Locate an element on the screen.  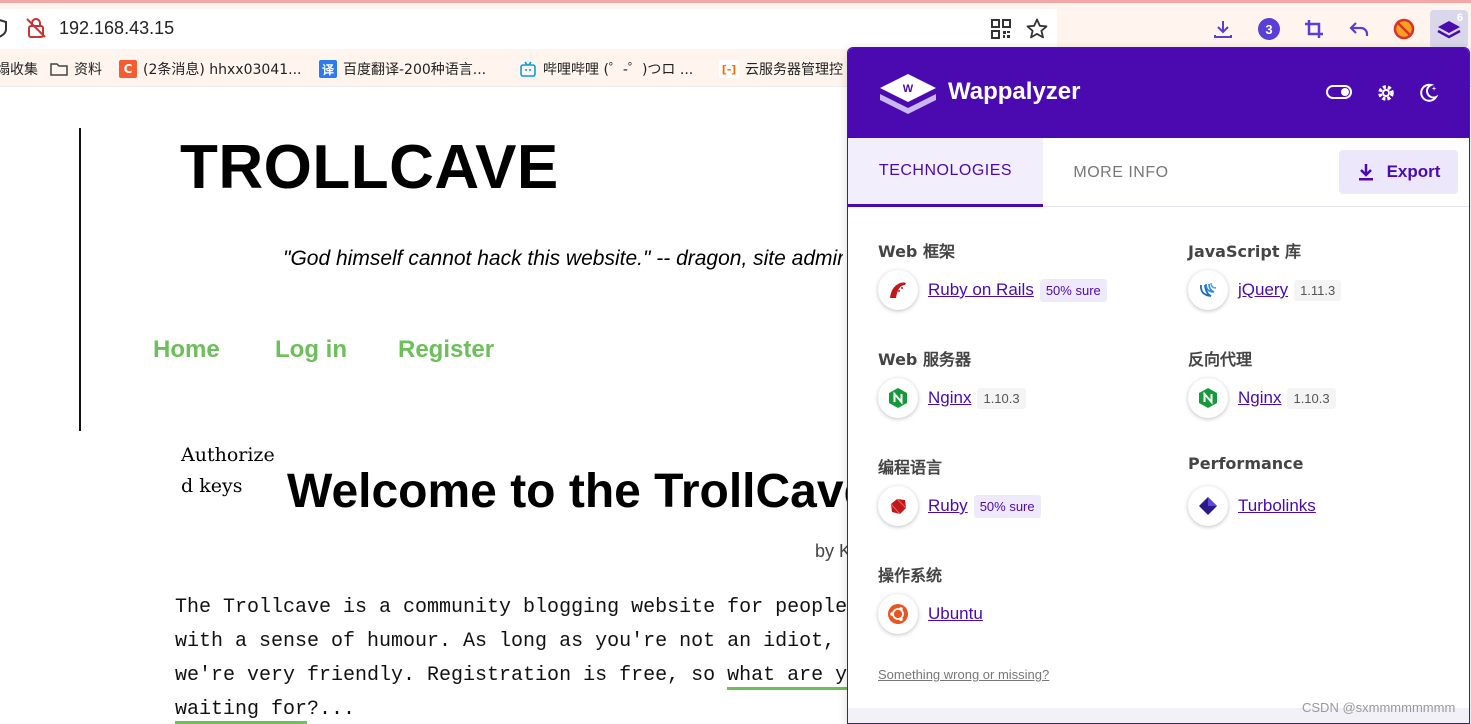
export-button: Export is located at coordinates (1398, 172).